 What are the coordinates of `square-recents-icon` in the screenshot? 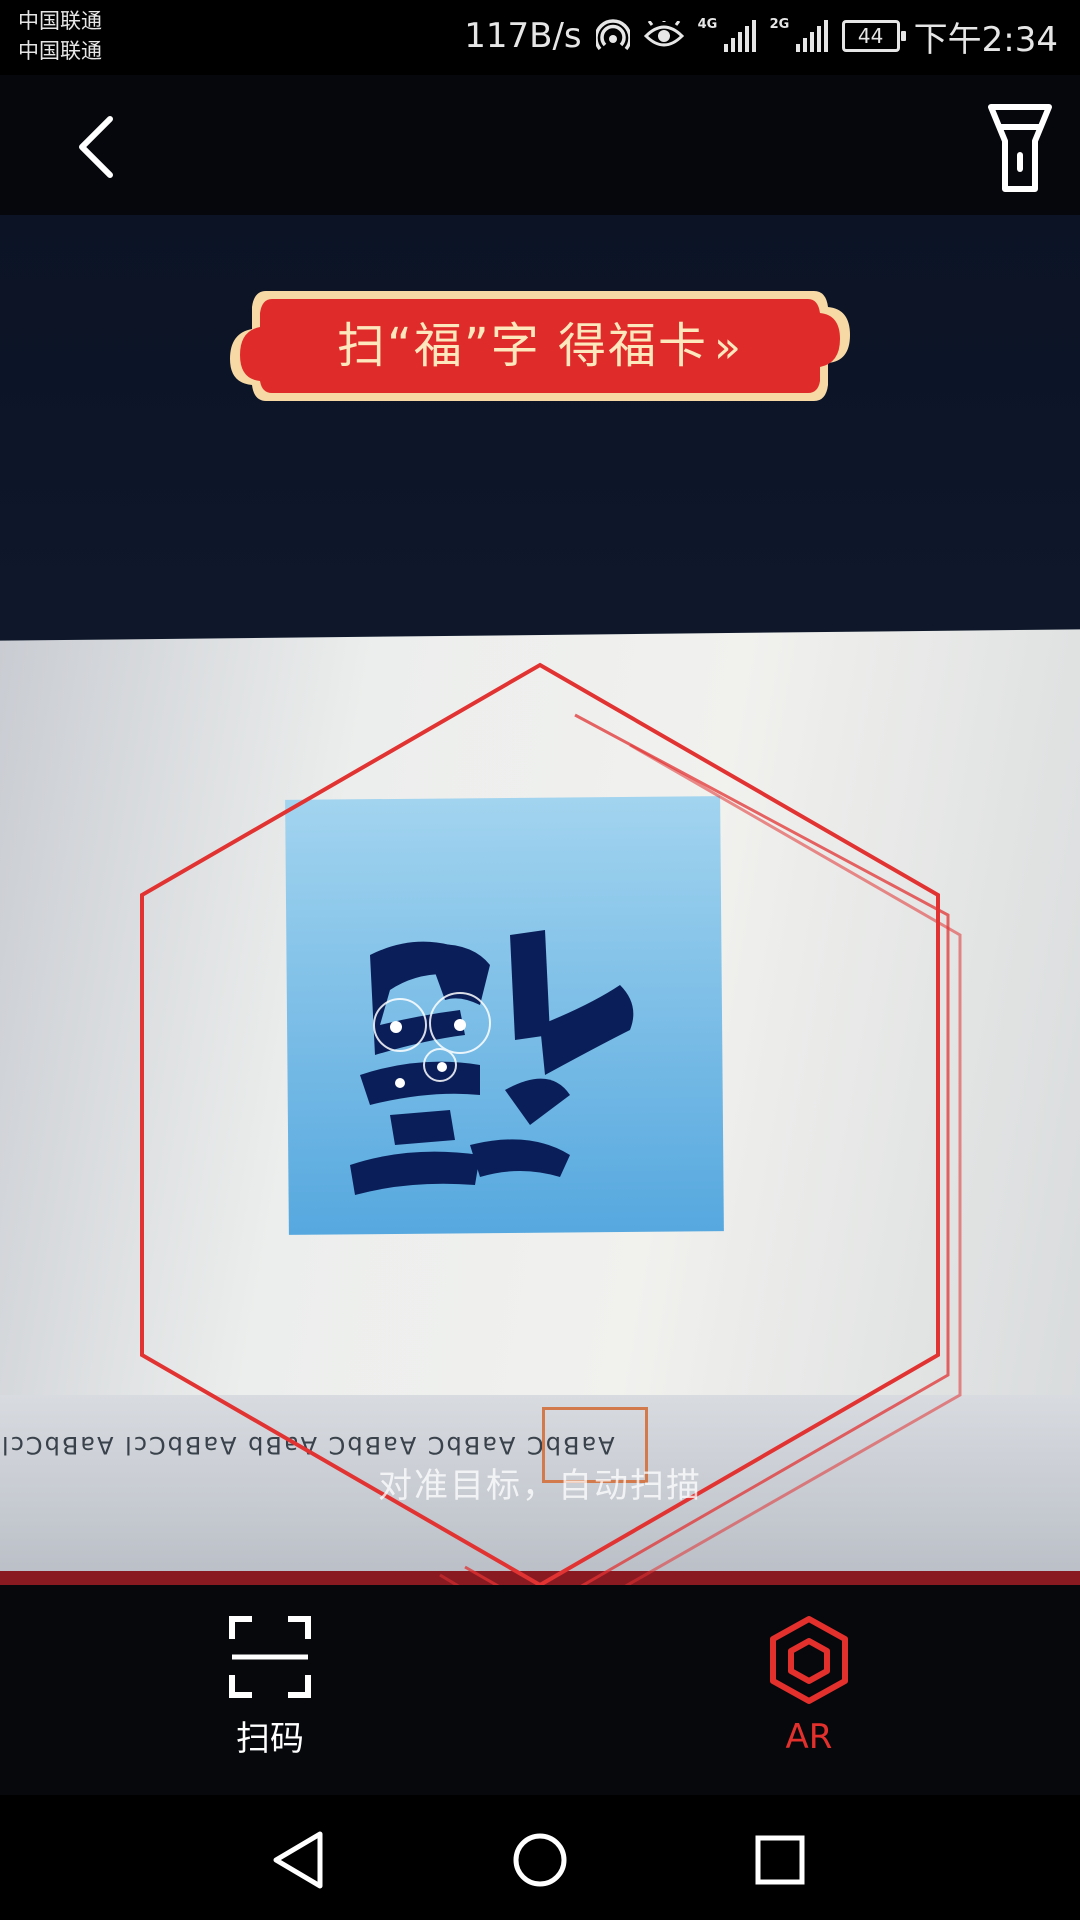 It's located at (780, 1860).